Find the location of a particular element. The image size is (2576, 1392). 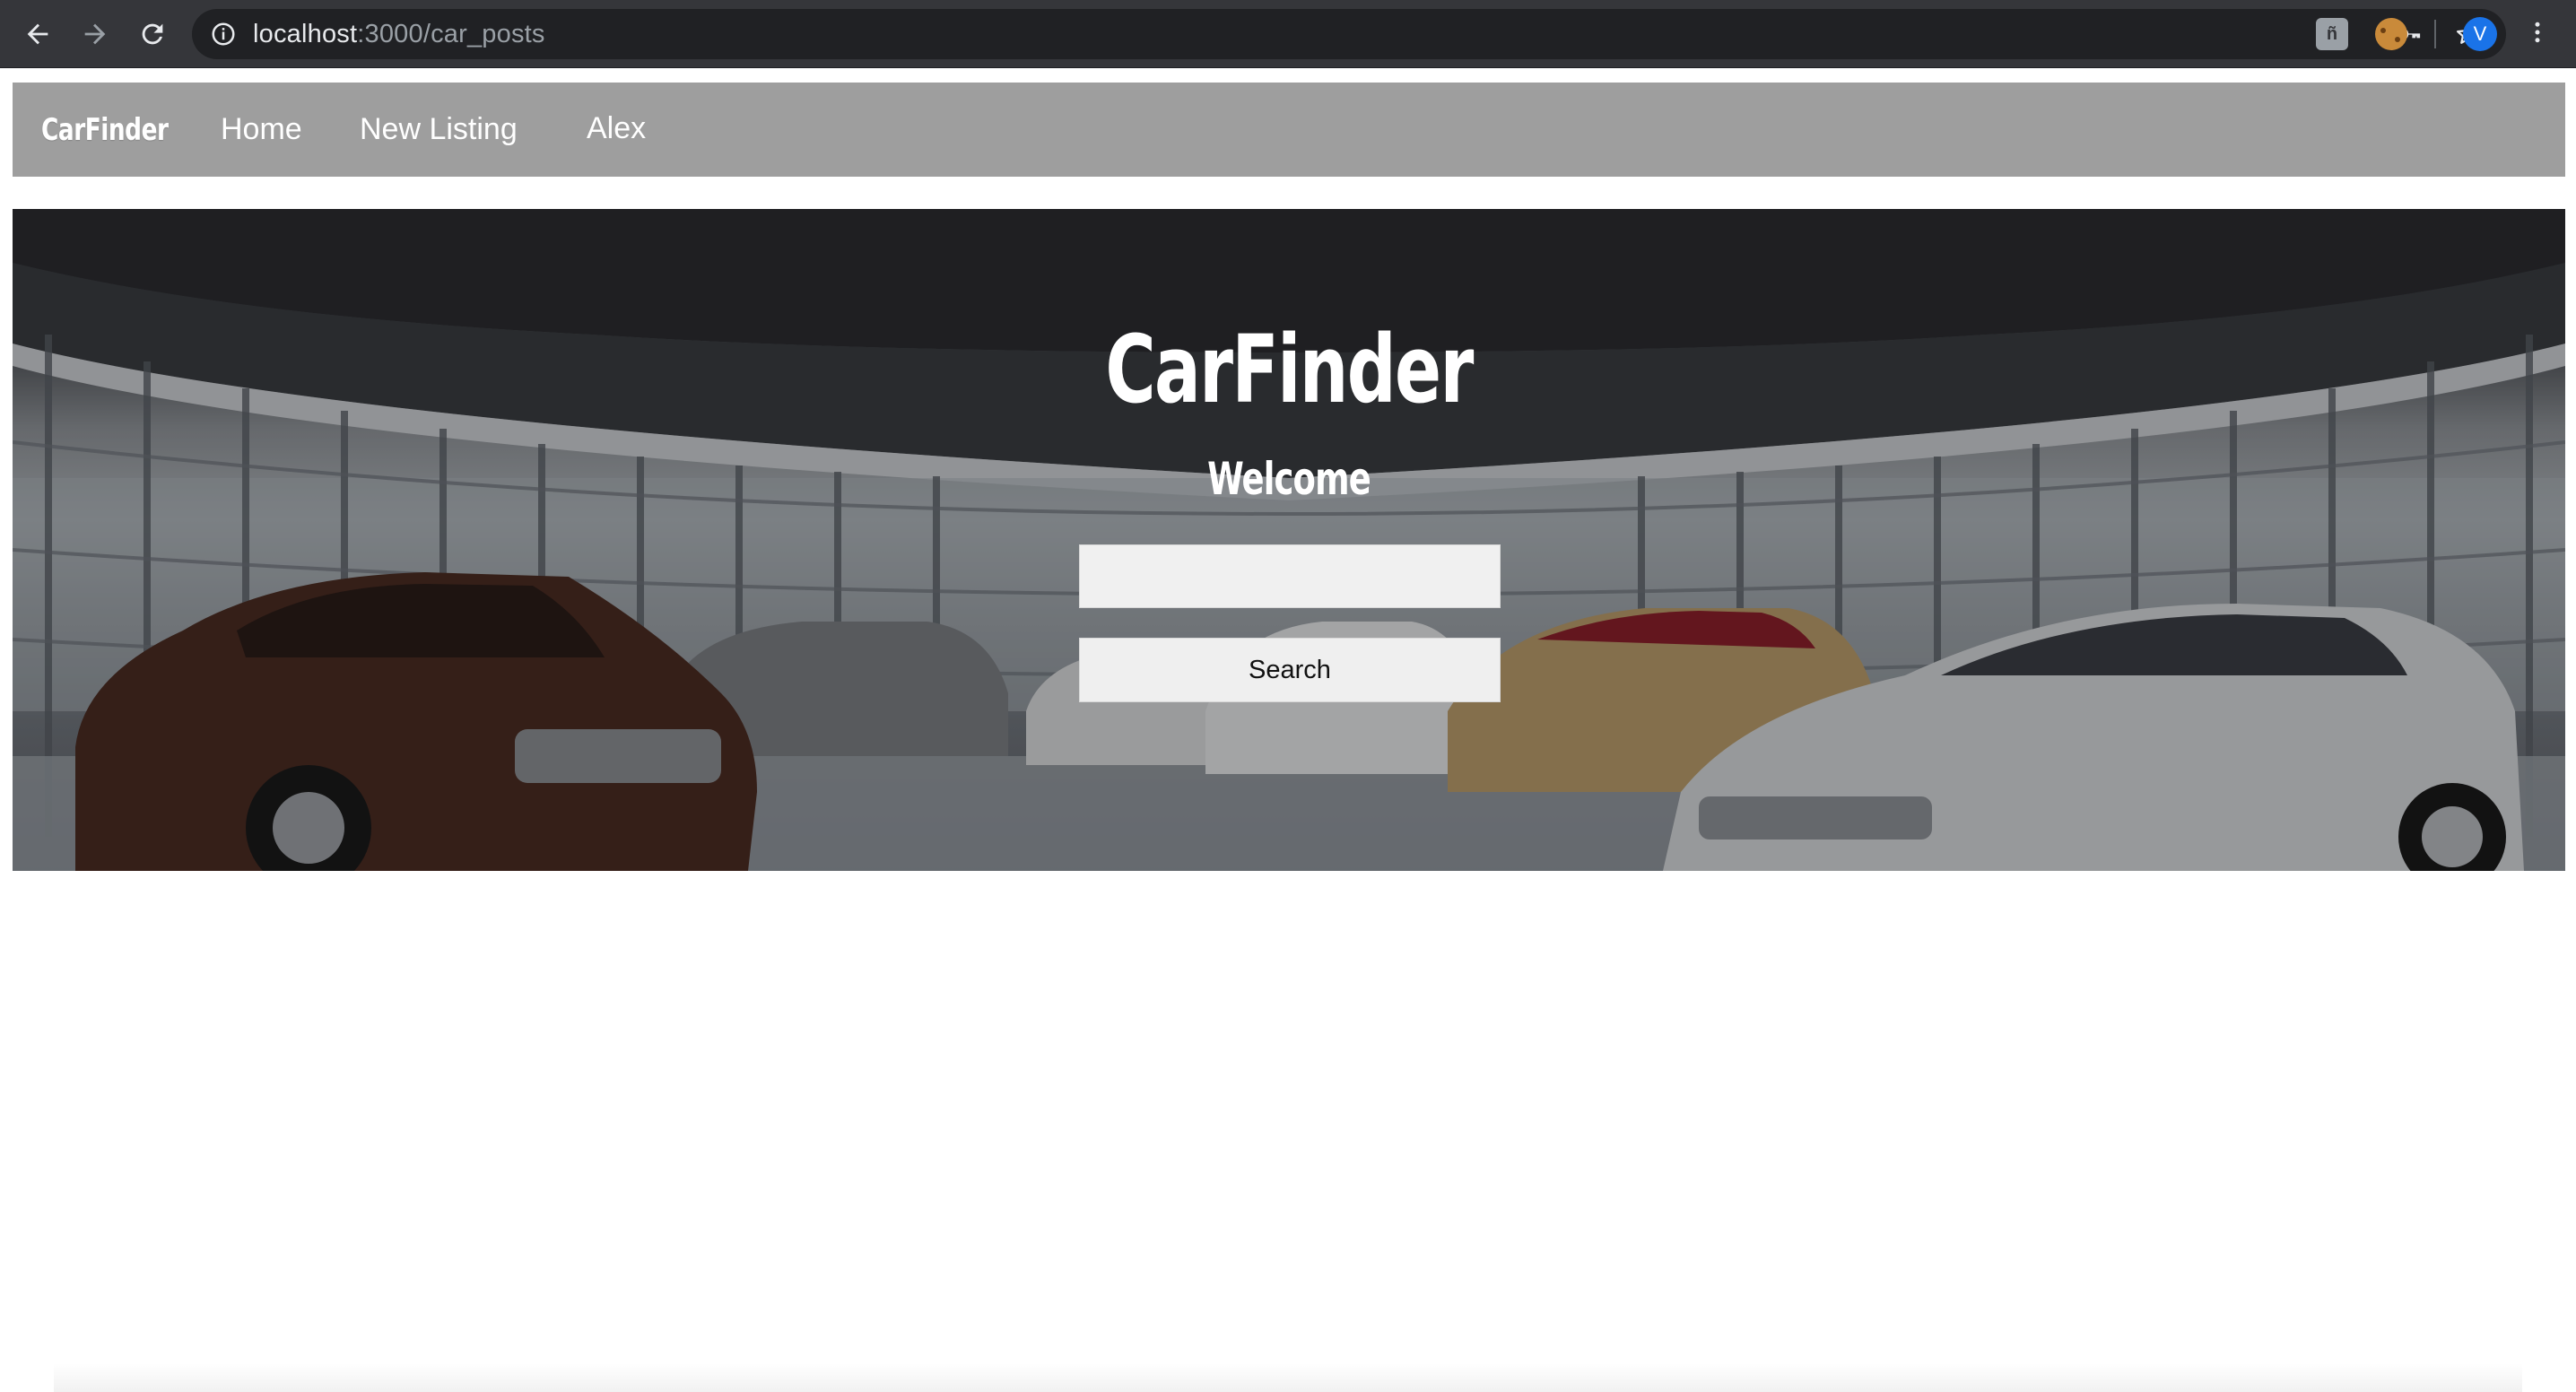

toolbar-divider is located at coordinates (2435, 34).